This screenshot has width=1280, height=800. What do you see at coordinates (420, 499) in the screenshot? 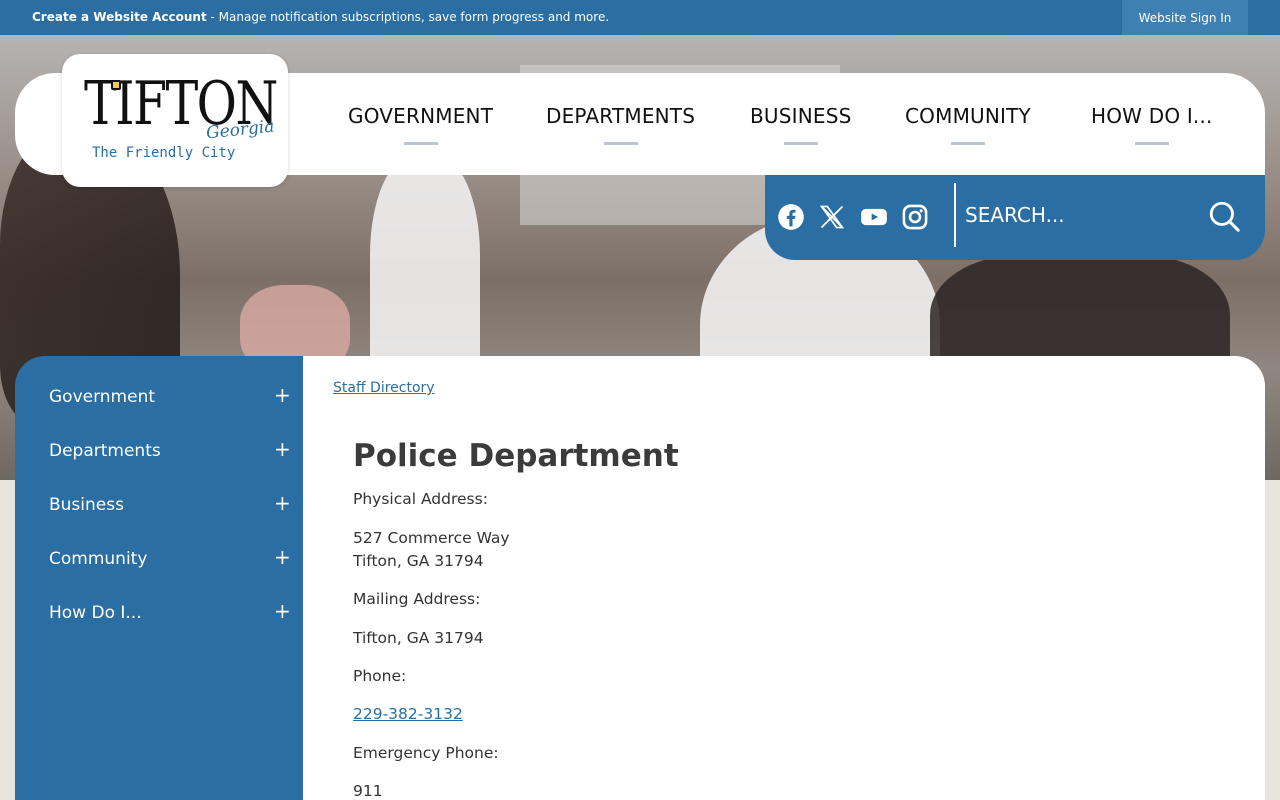
I see `physical-address-label: Physical Address:` at bounding box center [420, 499].